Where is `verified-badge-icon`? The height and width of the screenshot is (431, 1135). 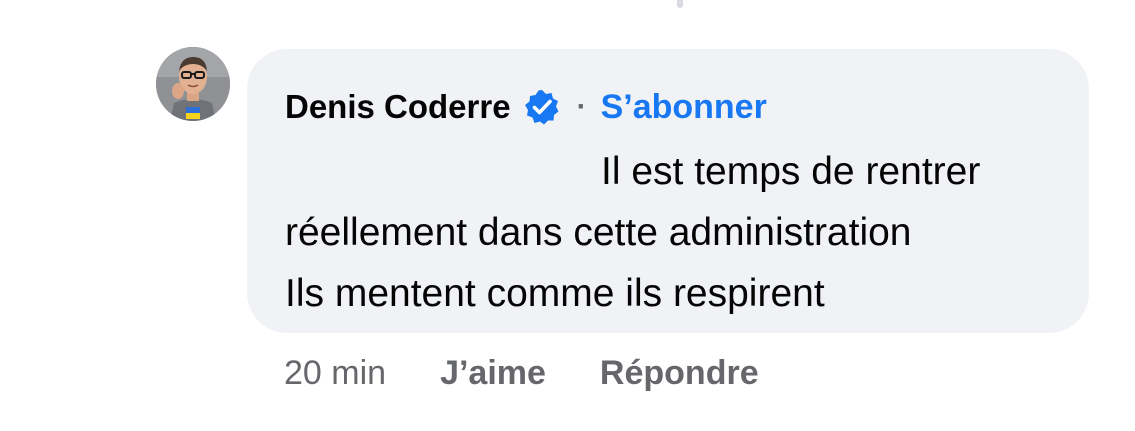
verified-badge-icon is located at coordinates (542, 107).